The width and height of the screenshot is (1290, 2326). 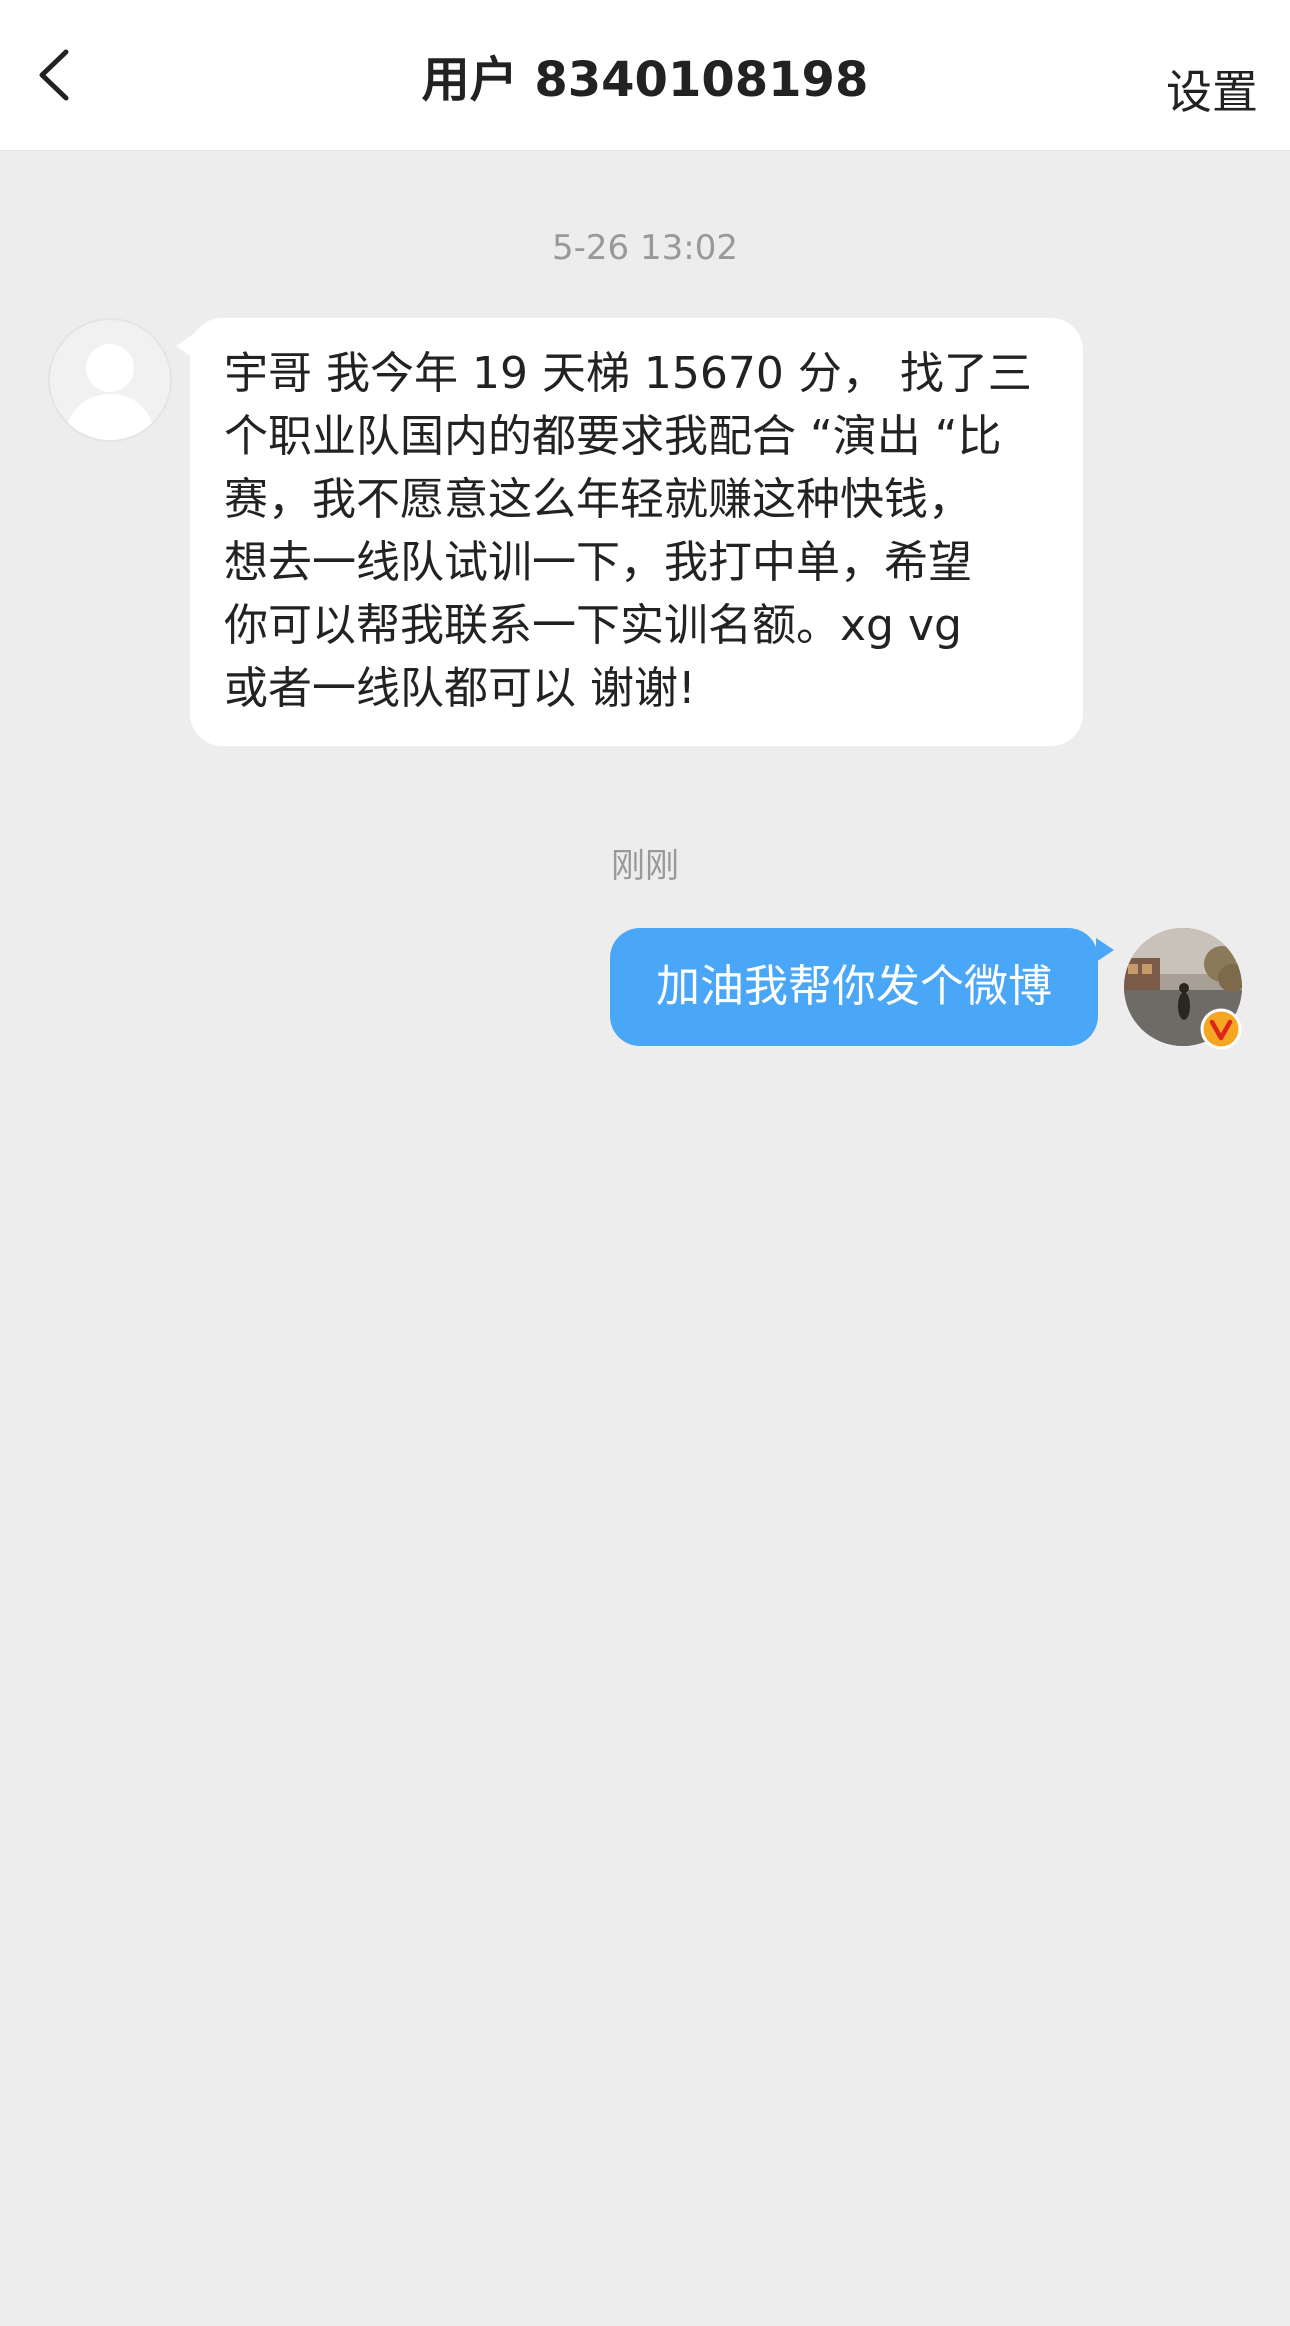 I want to click on sender-avatar, so click(x=110, y=380).